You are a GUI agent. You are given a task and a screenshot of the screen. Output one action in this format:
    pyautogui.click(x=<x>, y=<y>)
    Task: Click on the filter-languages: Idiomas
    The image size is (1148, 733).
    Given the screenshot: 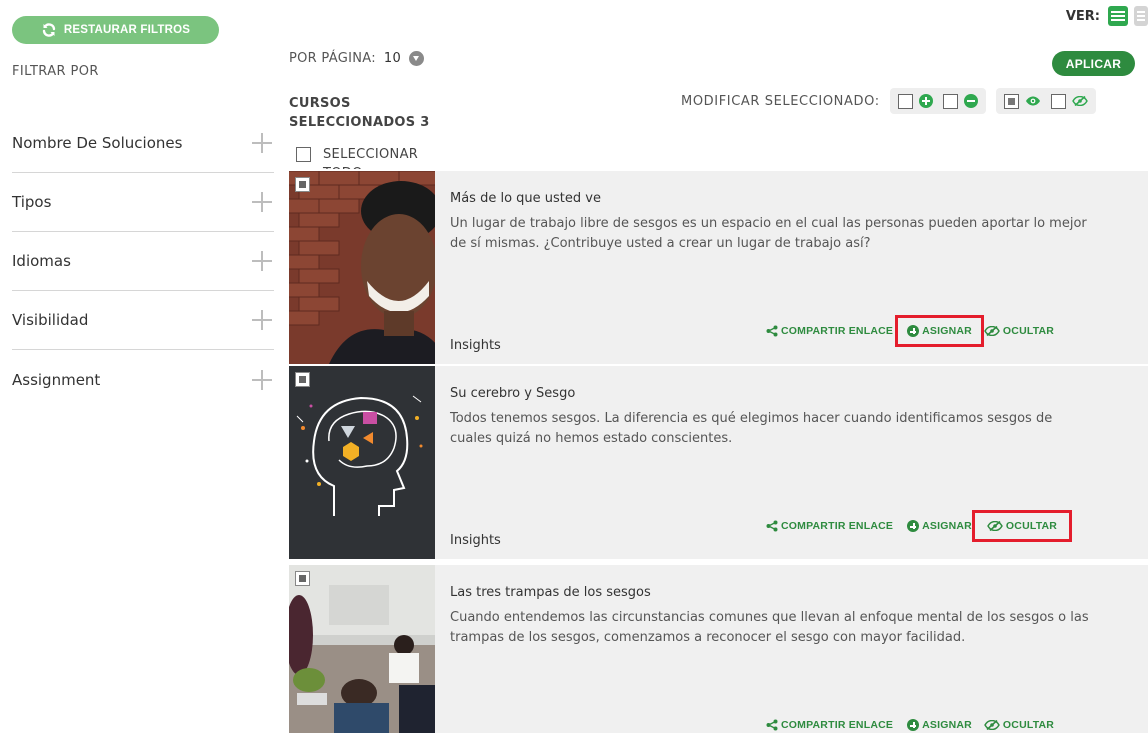 What is the action you would take?
    pyautogui.click(x=143, y=261)
    